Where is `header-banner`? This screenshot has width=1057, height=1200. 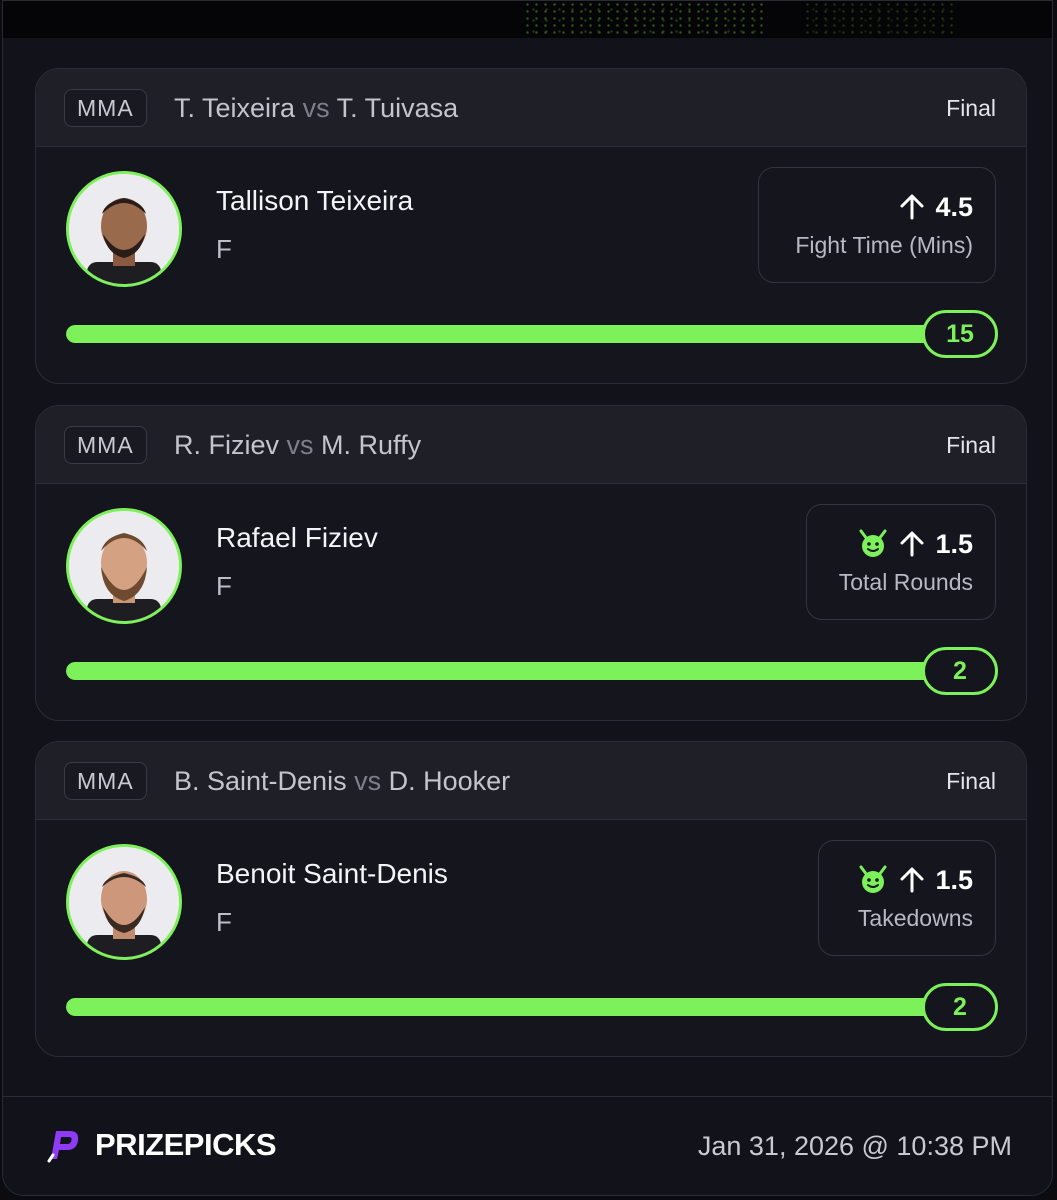
header-banner is located at coordinates (527, 19).